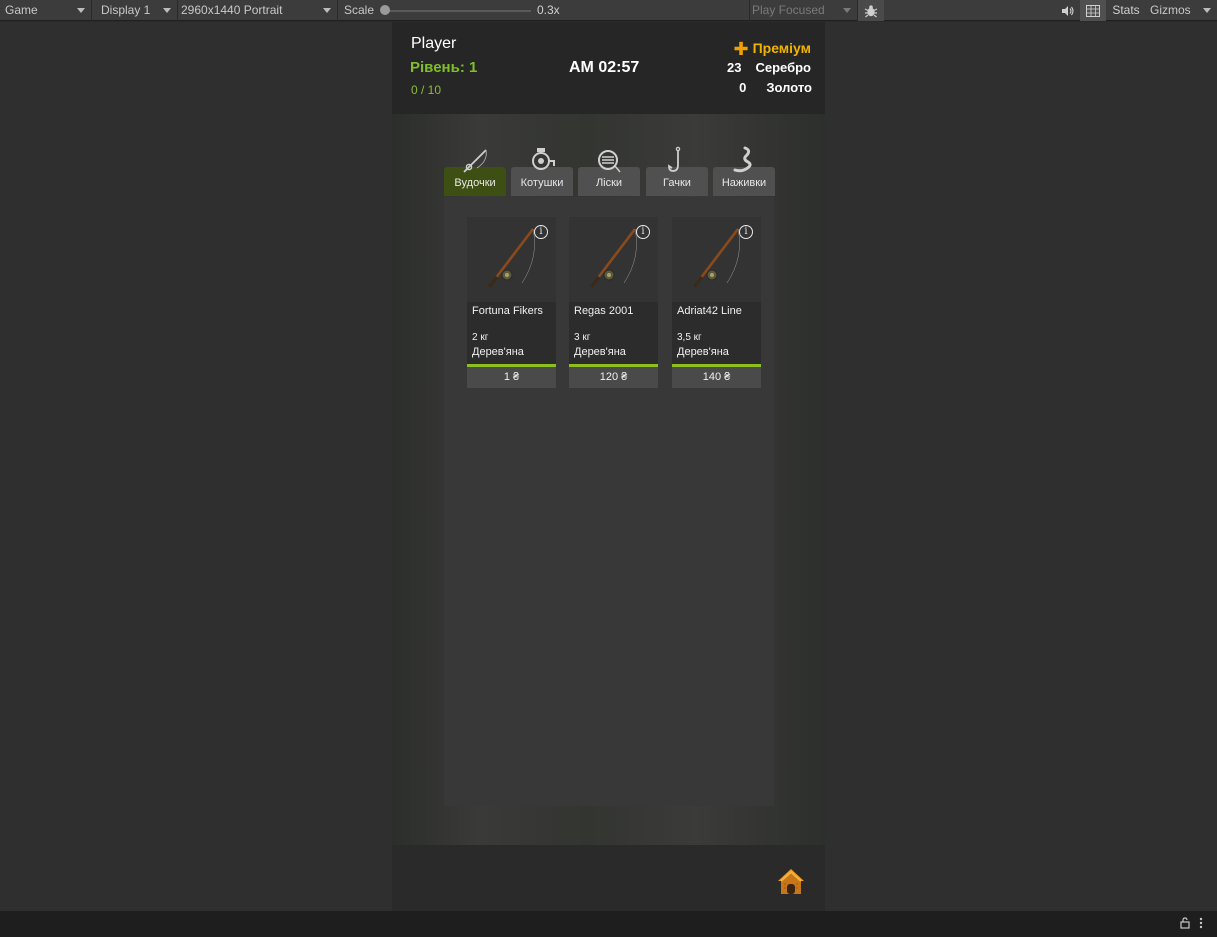  I want to click on tab-label: Наживки, so click(744, 183).